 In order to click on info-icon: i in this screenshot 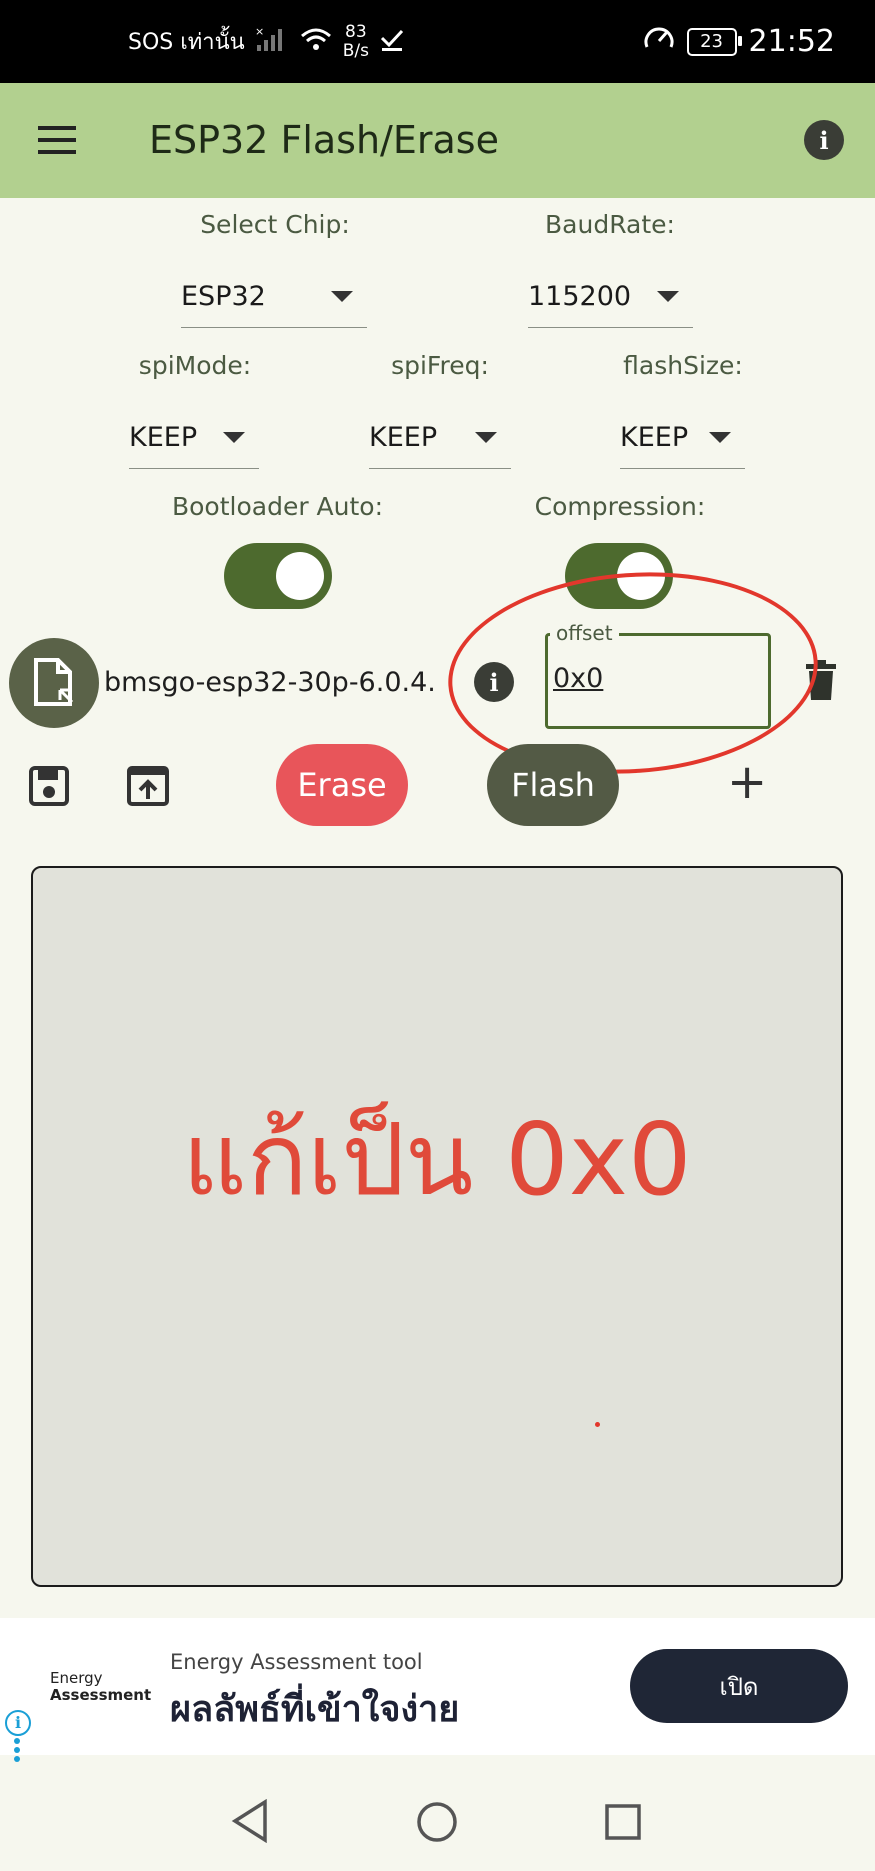, I will do `click(824, 140)`.